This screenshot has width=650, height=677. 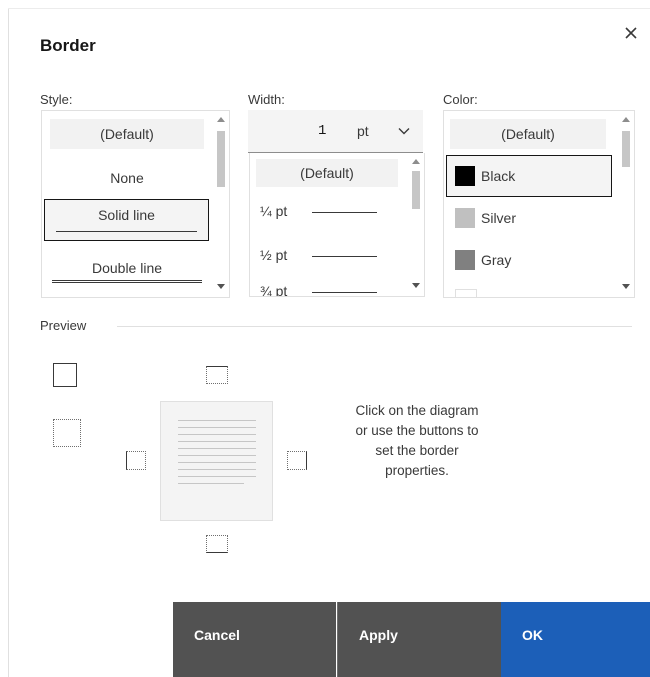 I want to click on color-option-default: (Default), so click(x=528, y=134).